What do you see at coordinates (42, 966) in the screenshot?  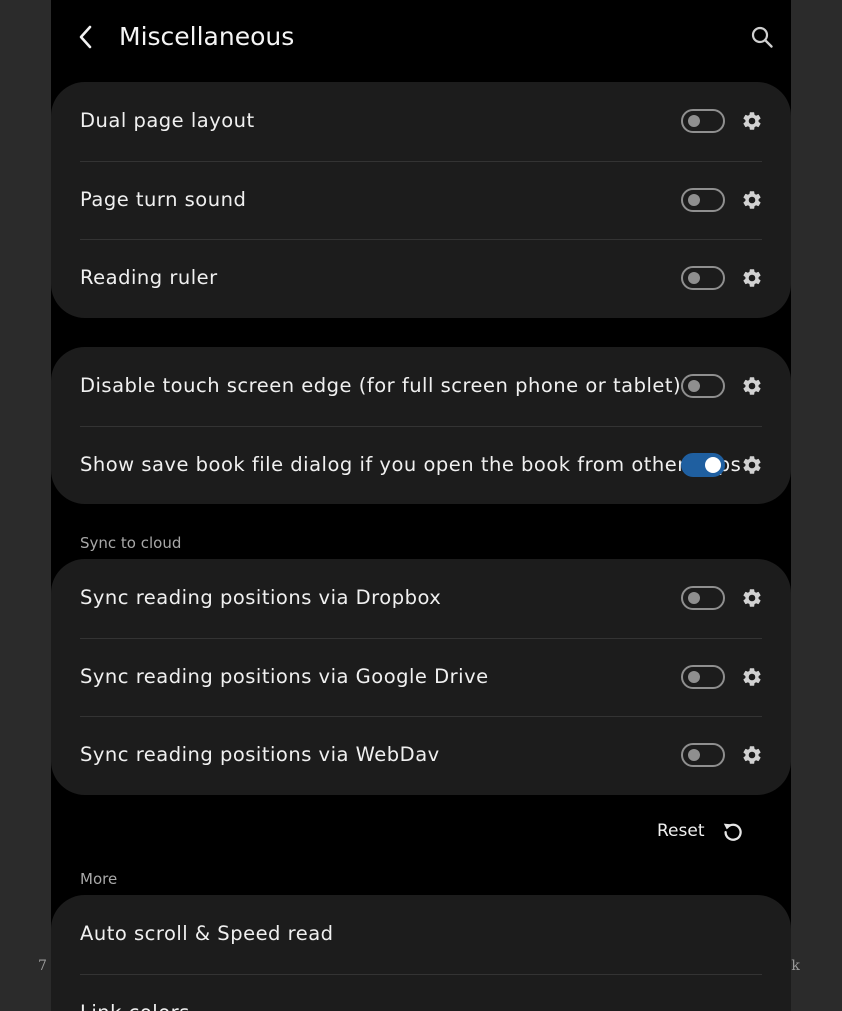 I see `background-text-left: 7` at bounding box center [42, 966].